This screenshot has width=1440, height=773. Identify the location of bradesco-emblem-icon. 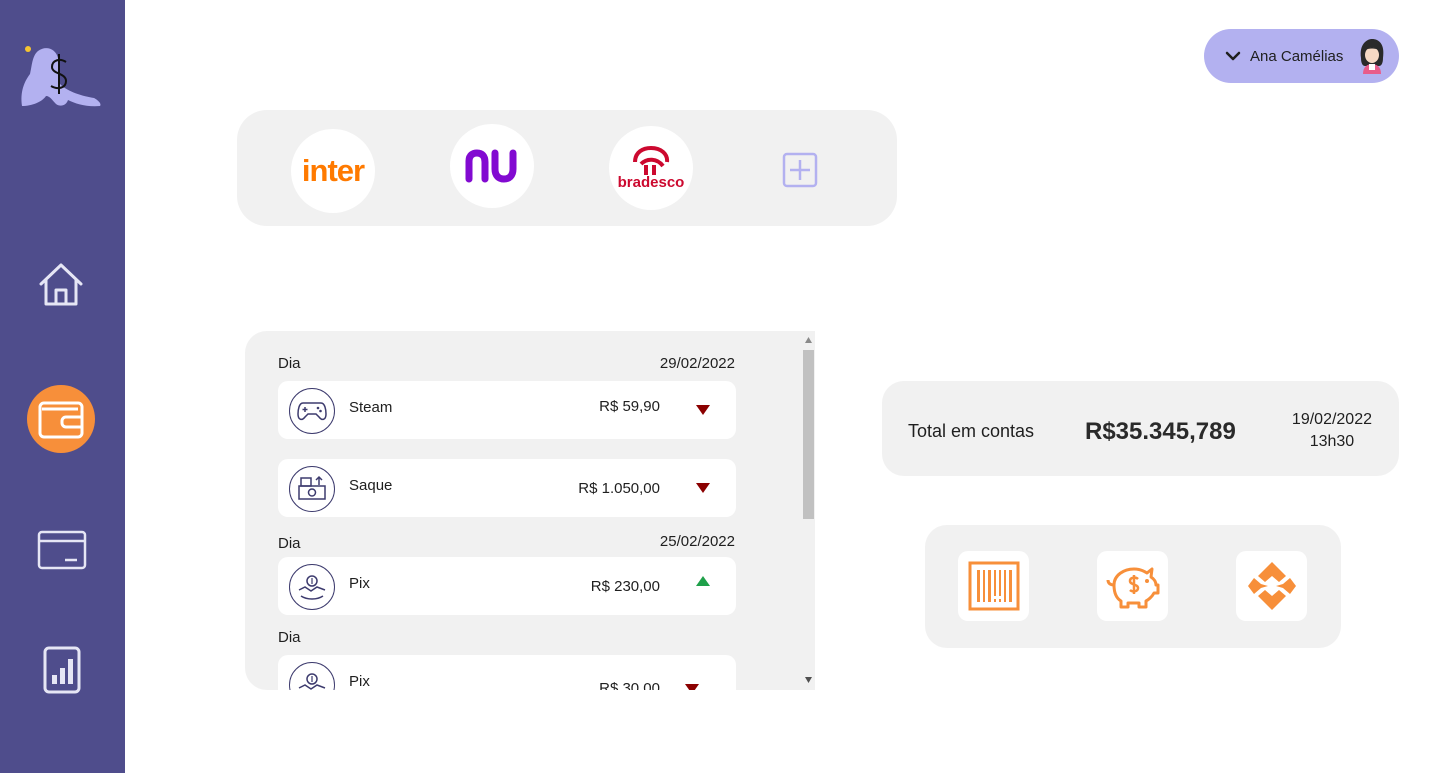
(651, 160).